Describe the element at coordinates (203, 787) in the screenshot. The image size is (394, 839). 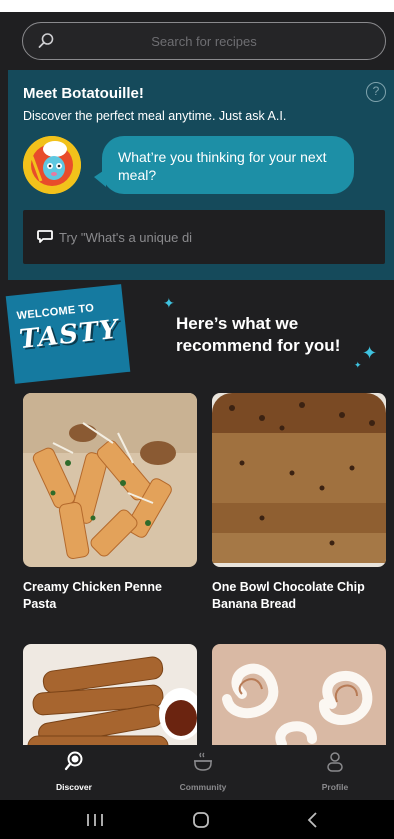
I see `nav-label: Community` at that location.